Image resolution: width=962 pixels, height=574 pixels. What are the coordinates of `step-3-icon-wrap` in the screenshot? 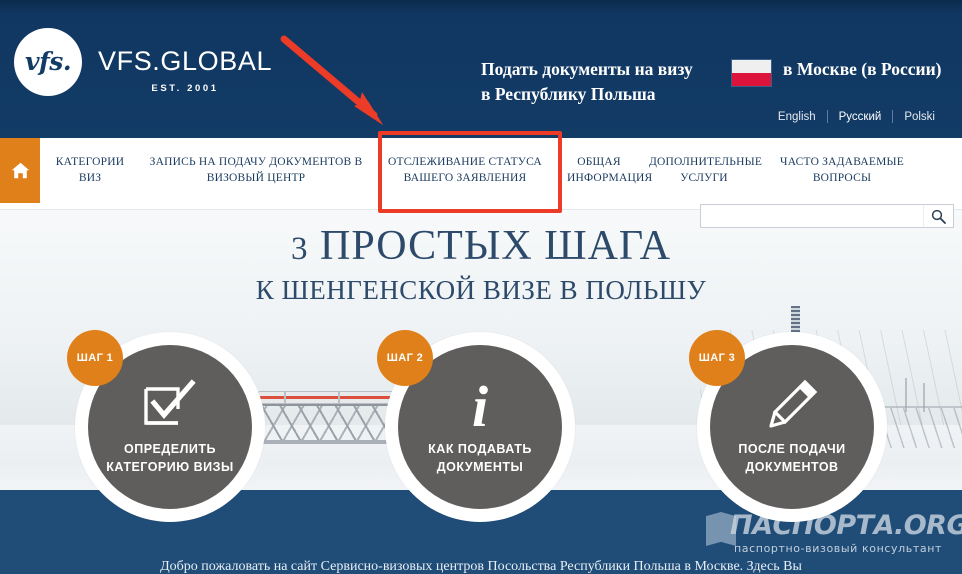 It's located at (792, 405).